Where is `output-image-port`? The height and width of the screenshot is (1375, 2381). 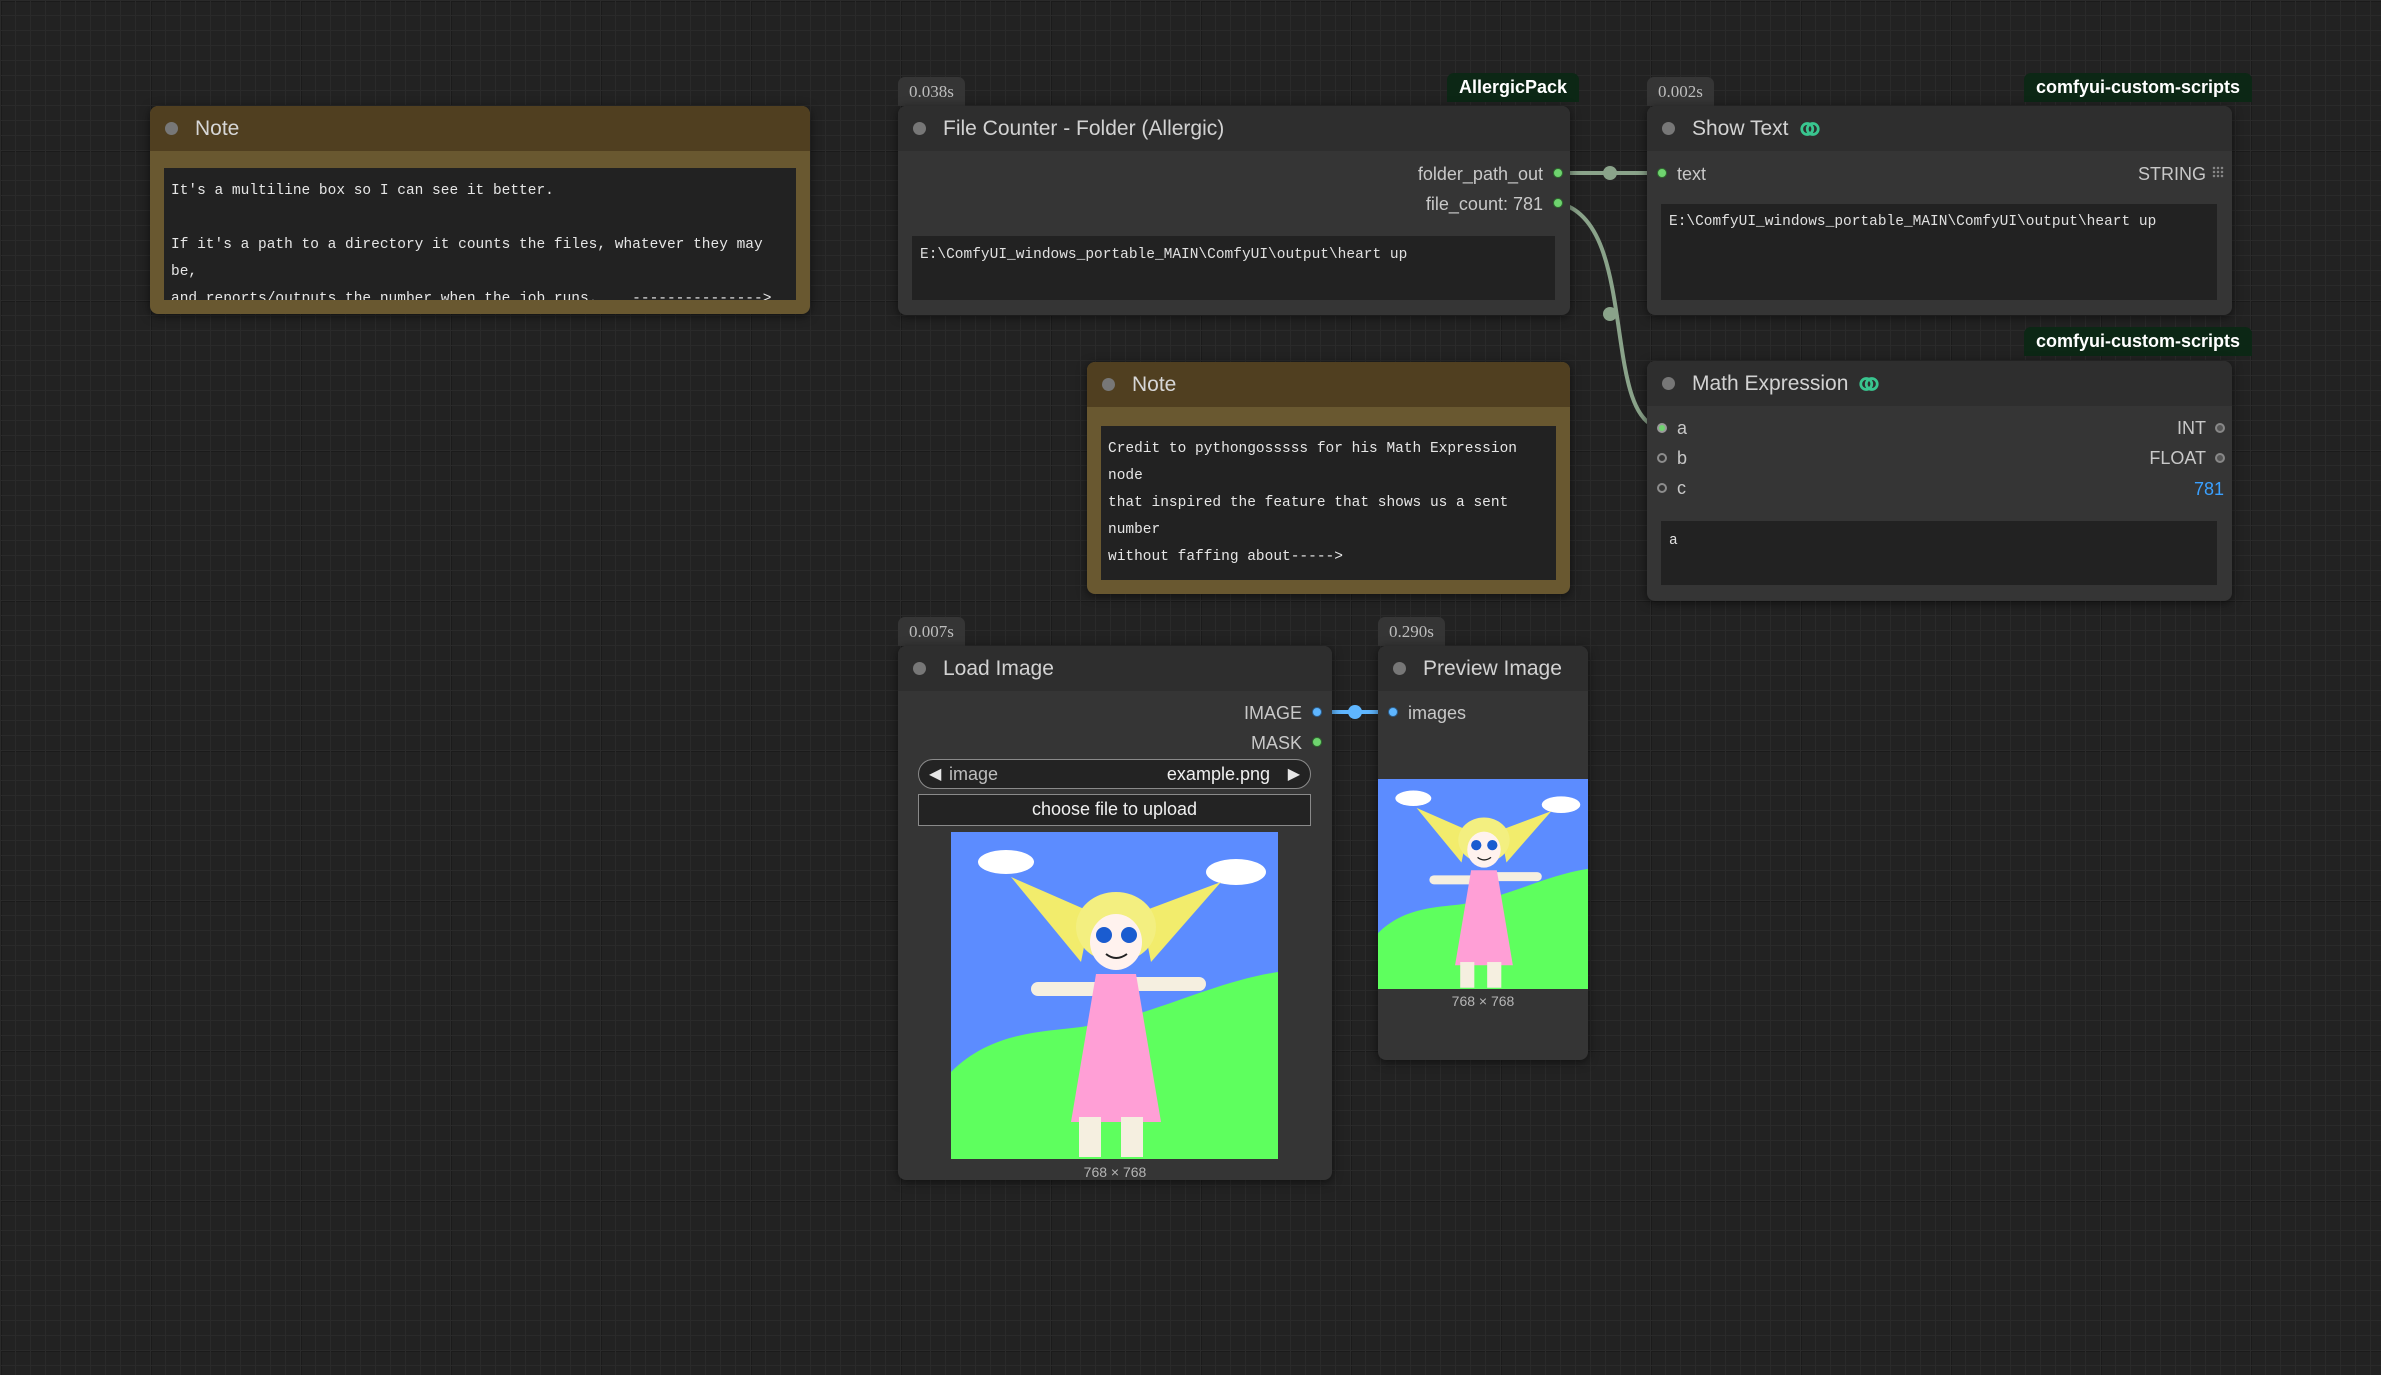 output-image-port is located at coordinates (1317, 712).